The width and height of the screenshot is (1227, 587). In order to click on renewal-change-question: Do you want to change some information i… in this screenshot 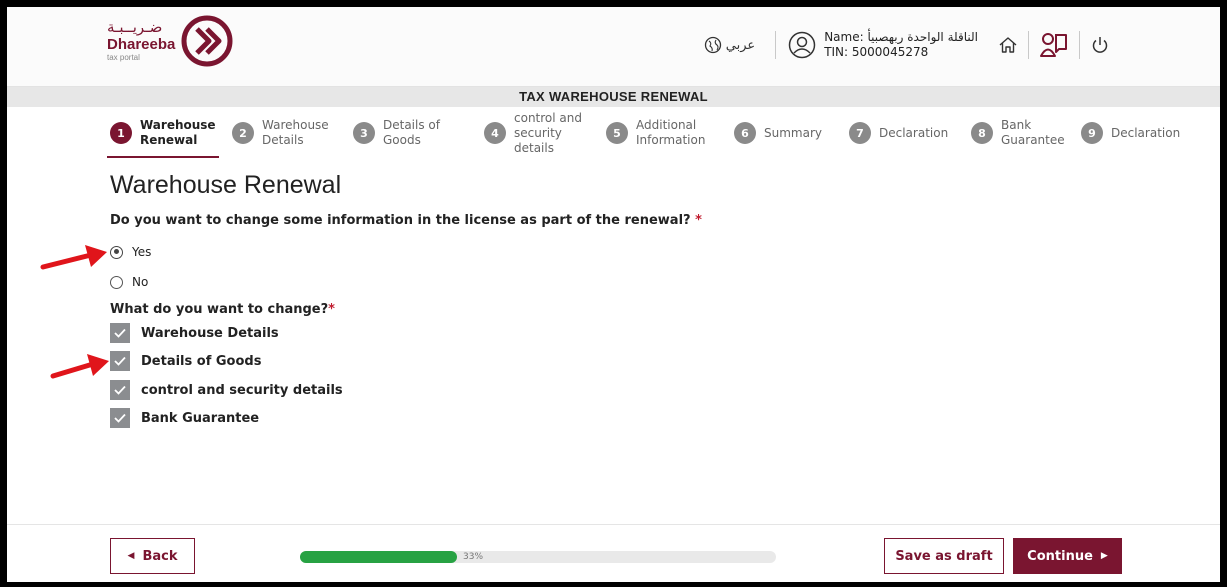, I will do `click(406, 220)`.